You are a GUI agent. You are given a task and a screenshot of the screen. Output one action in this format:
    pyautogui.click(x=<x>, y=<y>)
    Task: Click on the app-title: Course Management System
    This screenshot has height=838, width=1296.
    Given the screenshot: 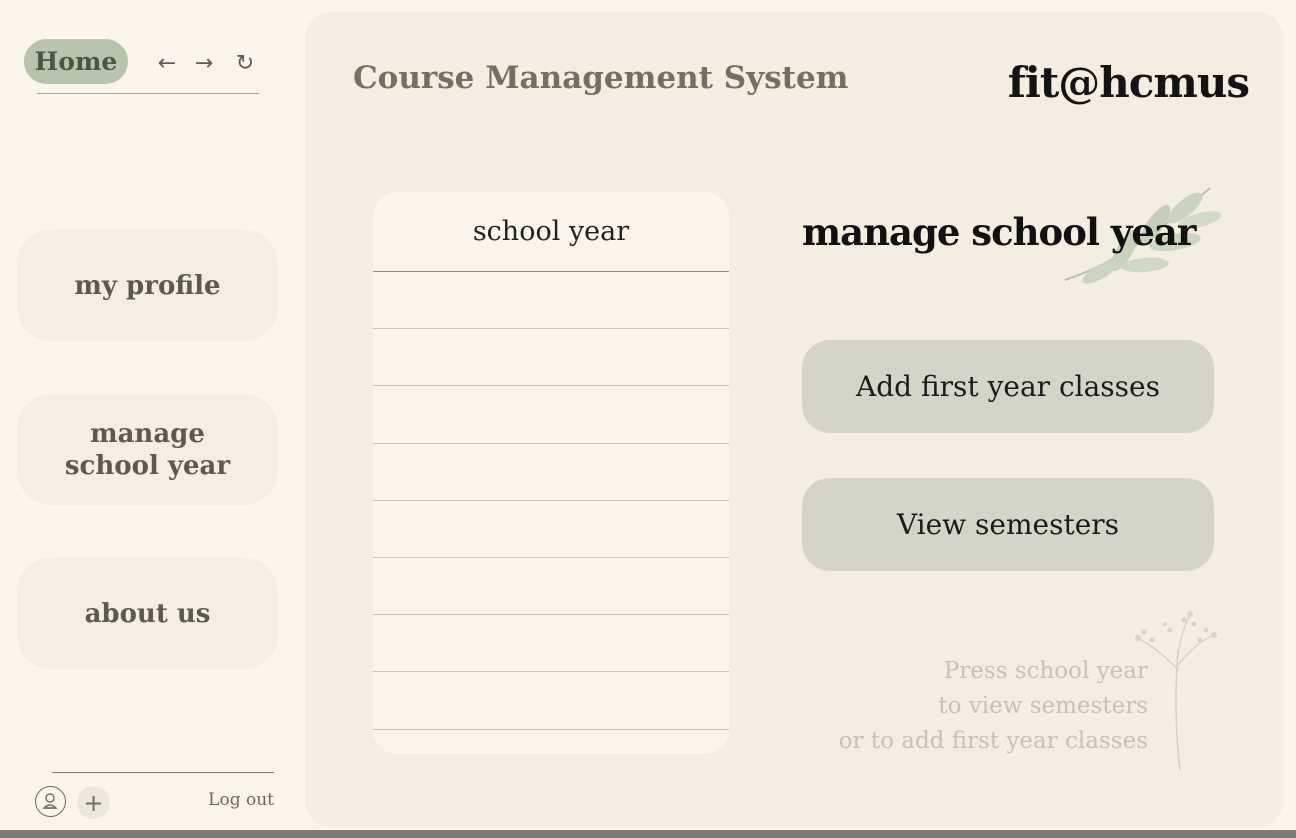 What is the action you would take?
    pyautogui.click(x=601, y=78)
    